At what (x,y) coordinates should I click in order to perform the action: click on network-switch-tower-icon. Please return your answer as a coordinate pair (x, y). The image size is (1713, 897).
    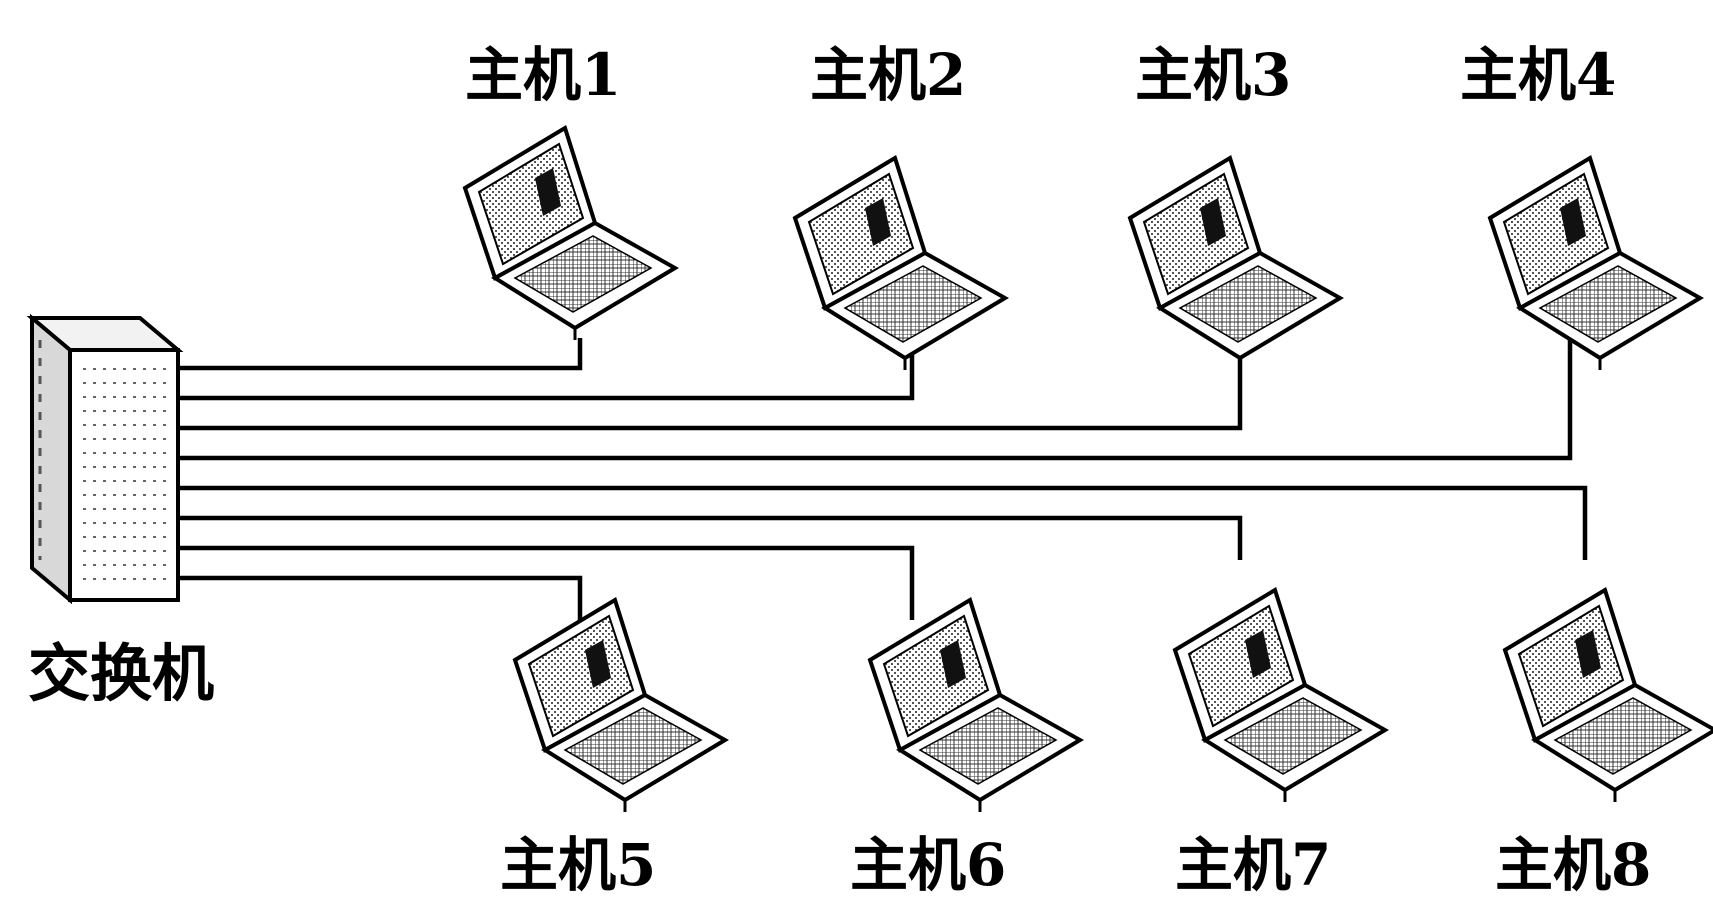
    Looking at the image, I should click on (105, 459).